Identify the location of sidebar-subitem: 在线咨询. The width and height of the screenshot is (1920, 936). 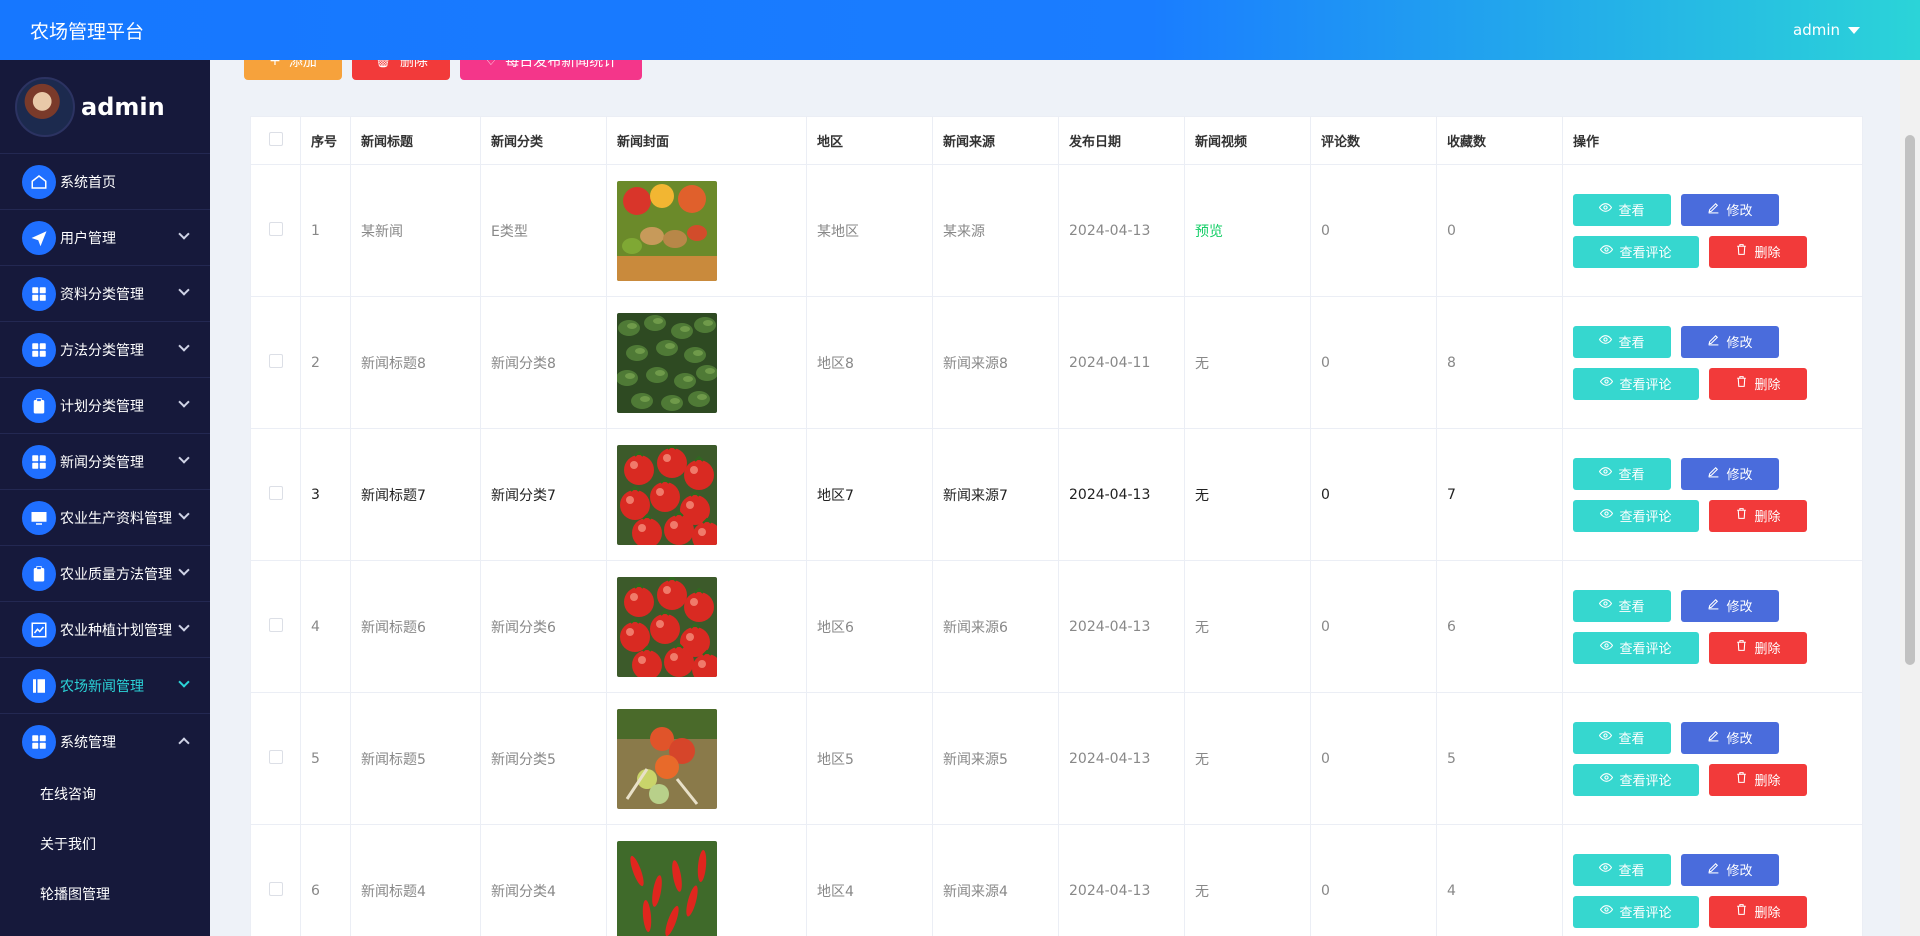
(105, 794).